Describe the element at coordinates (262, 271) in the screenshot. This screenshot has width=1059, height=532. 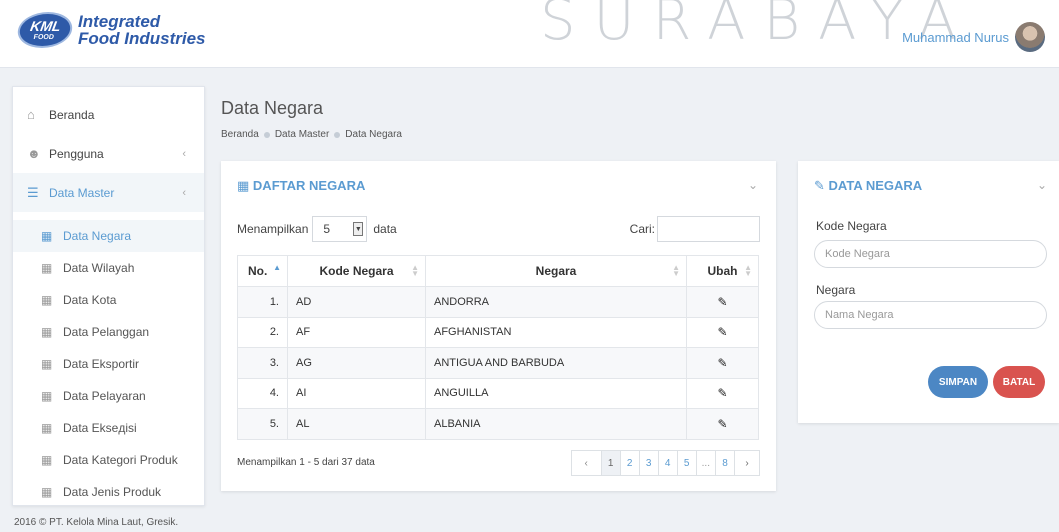
I see `column-header-no: No. ▲` at that location.